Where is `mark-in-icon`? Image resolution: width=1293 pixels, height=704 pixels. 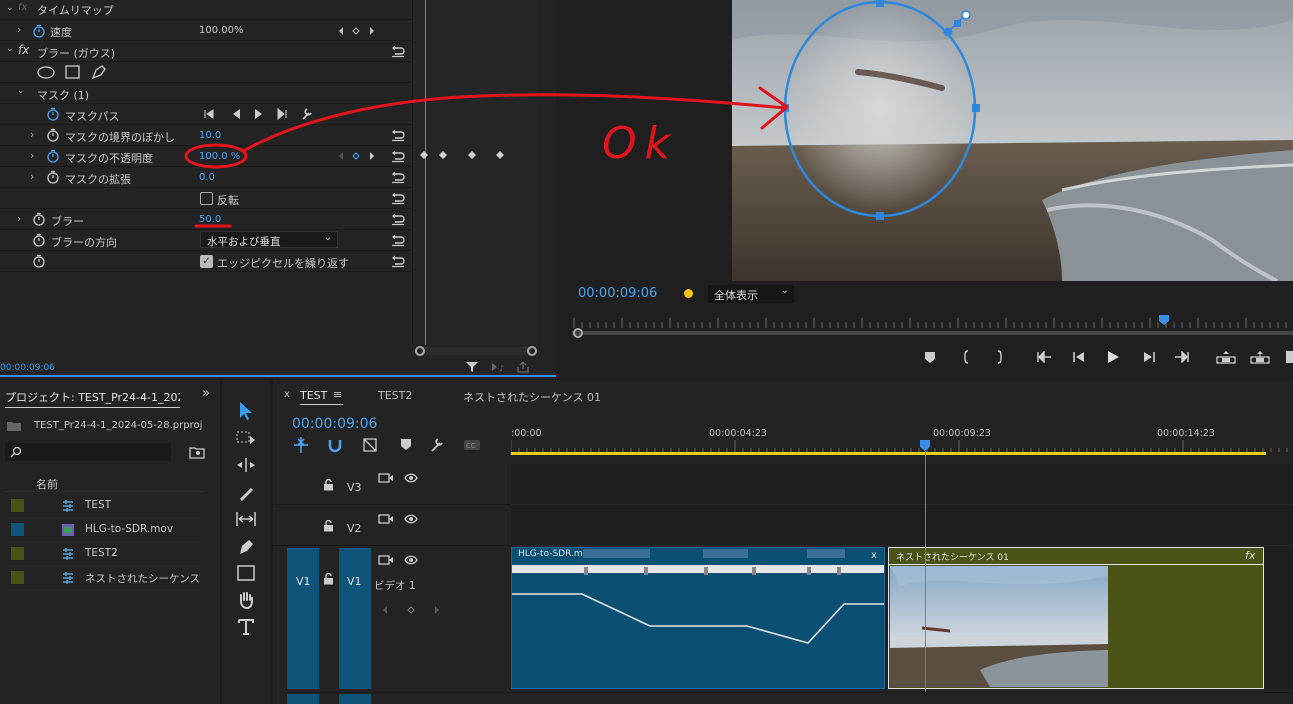
mark-in-icon is located at coordinates (967, 357).